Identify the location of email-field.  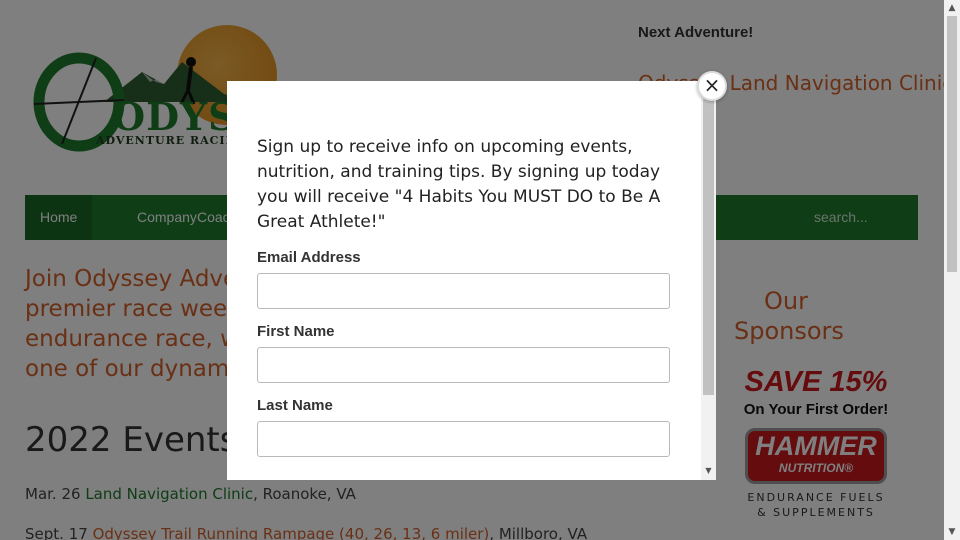
(463, 291).